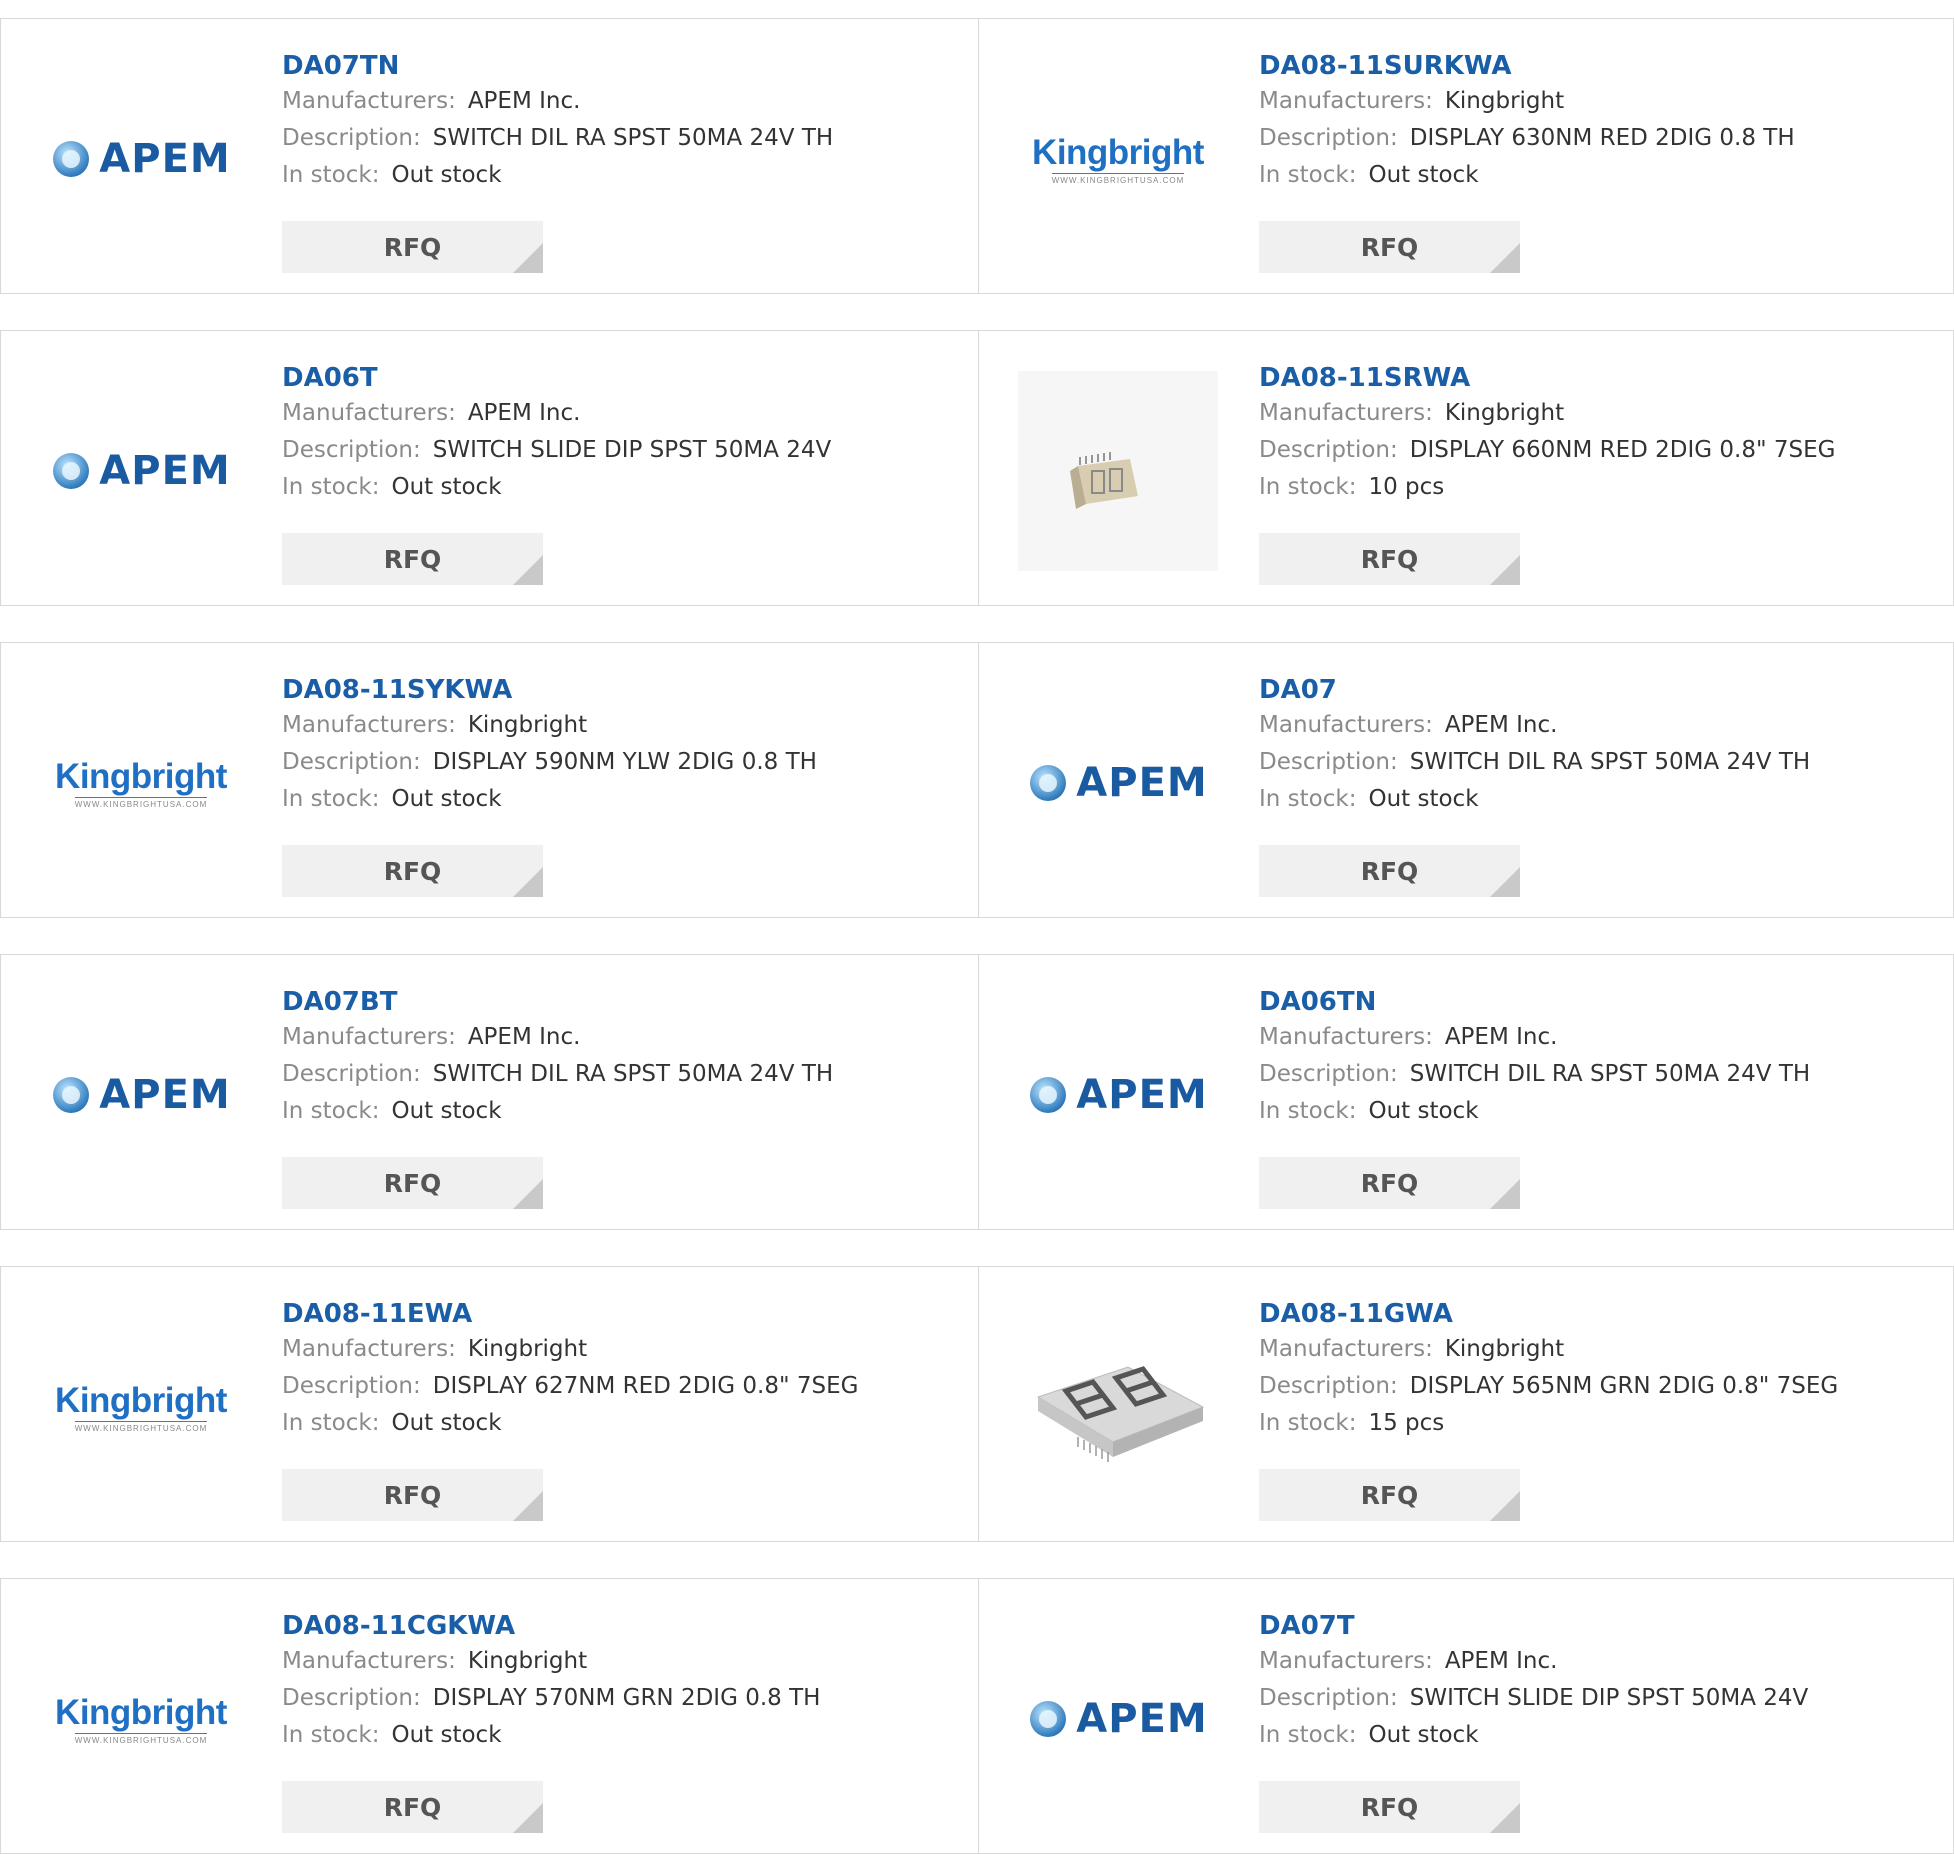  What do you see at coordinates (1048, 783) in the screenshot?
I see `apem-globe-icon` at bounding box center [1048, 783].